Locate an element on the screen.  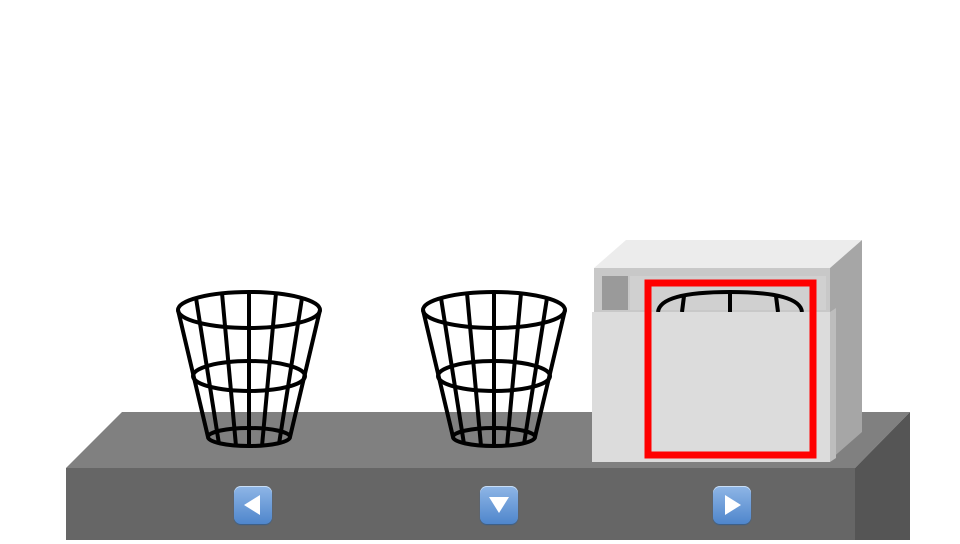
triangle-right-icon is located at coordinates (733, 505).